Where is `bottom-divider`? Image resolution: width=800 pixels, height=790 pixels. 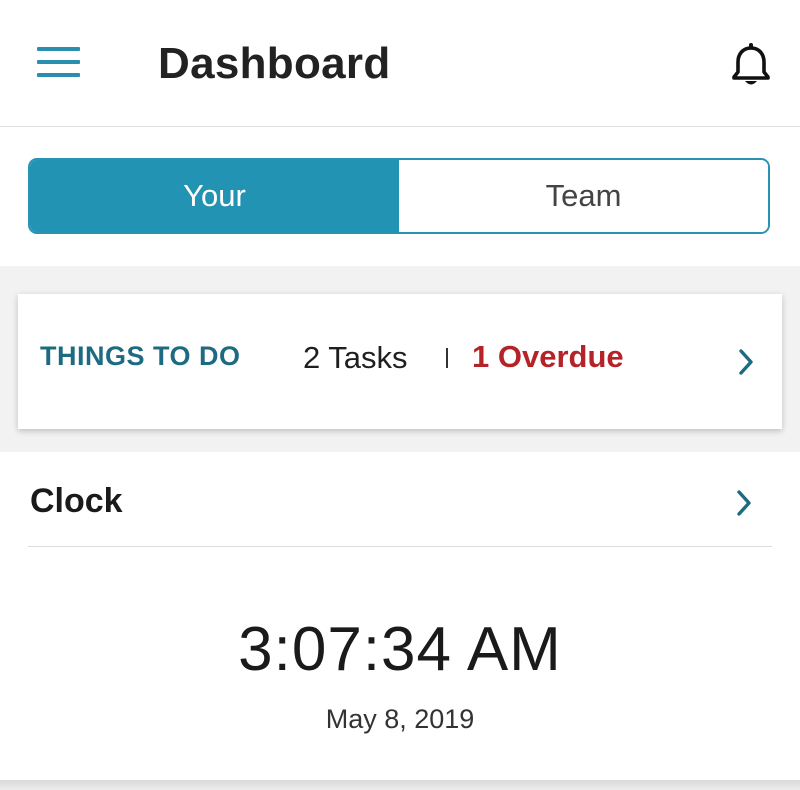
bottom-divider is located at coordinates (400, 785).